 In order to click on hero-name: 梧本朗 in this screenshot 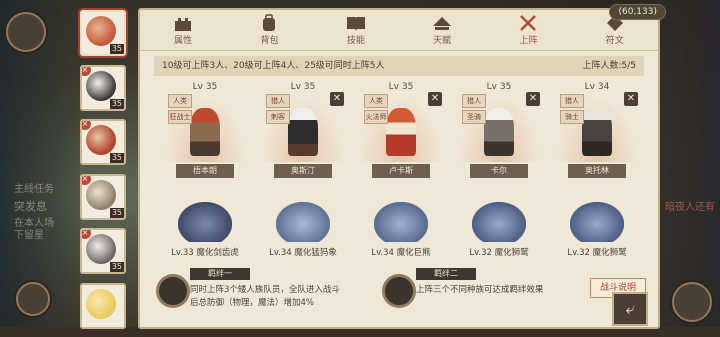, I will do `click(205, 171)`.